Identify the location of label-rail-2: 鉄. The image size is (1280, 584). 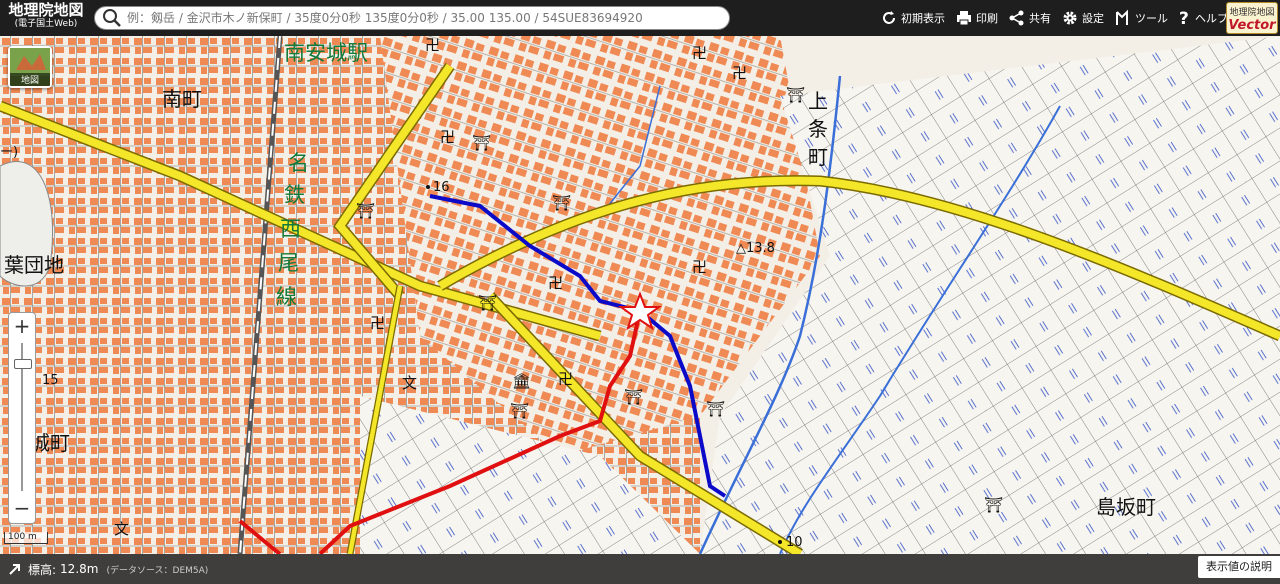
(294, 195).